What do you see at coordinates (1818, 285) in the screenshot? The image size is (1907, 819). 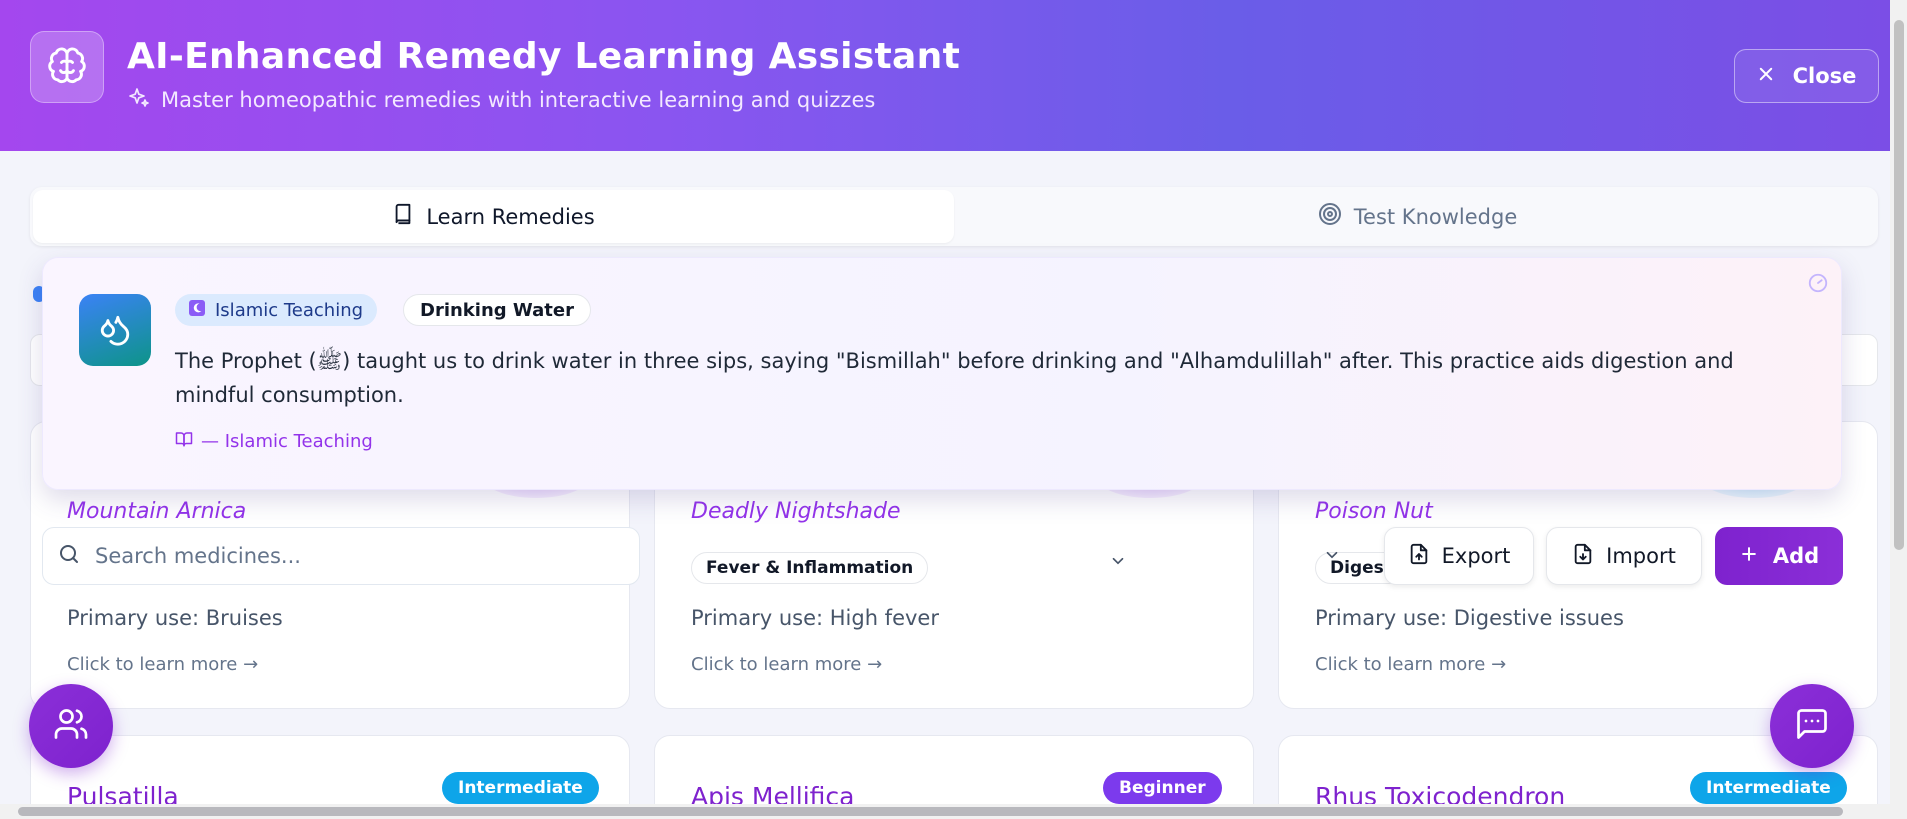 I see `timer-icon` at bounding box center [1818, 285].